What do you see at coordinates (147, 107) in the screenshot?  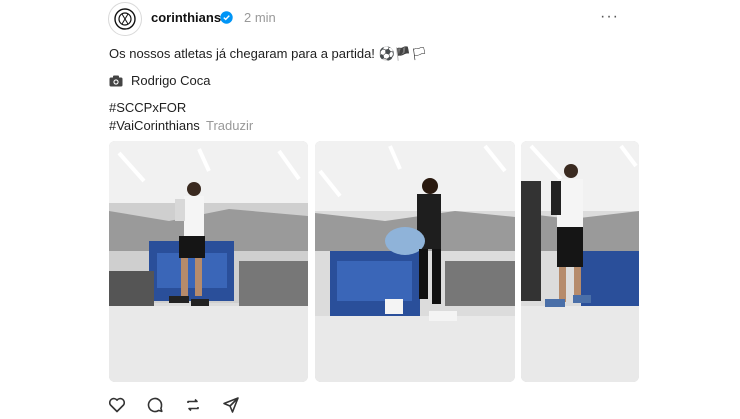 I see `hashtag-sccpxfor: #SCCPxFOR` at bounding box center [147, 107].